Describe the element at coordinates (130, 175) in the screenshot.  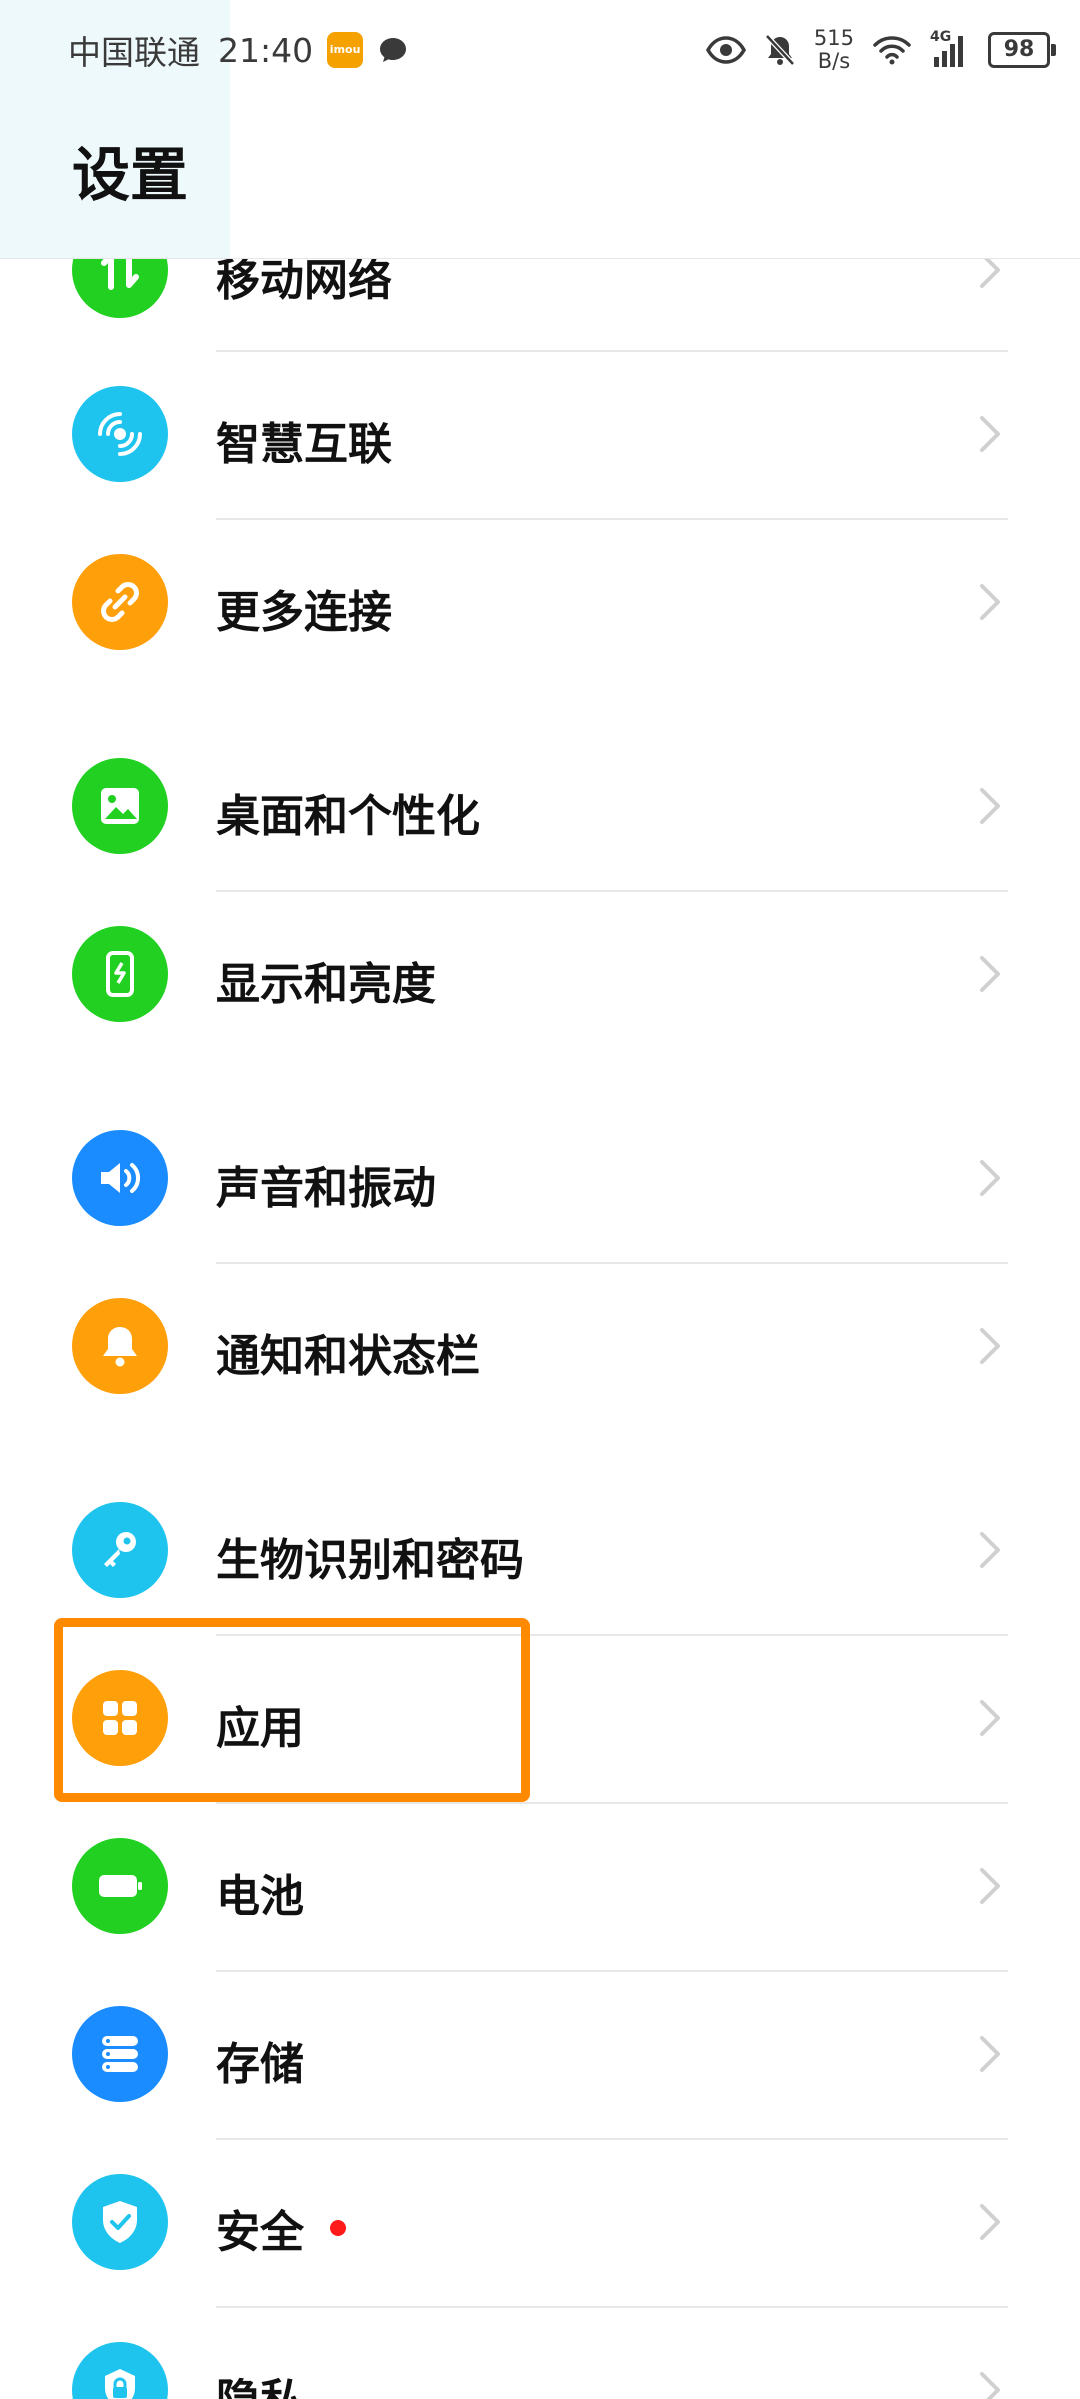
I see `page-title: 设置` at that location.